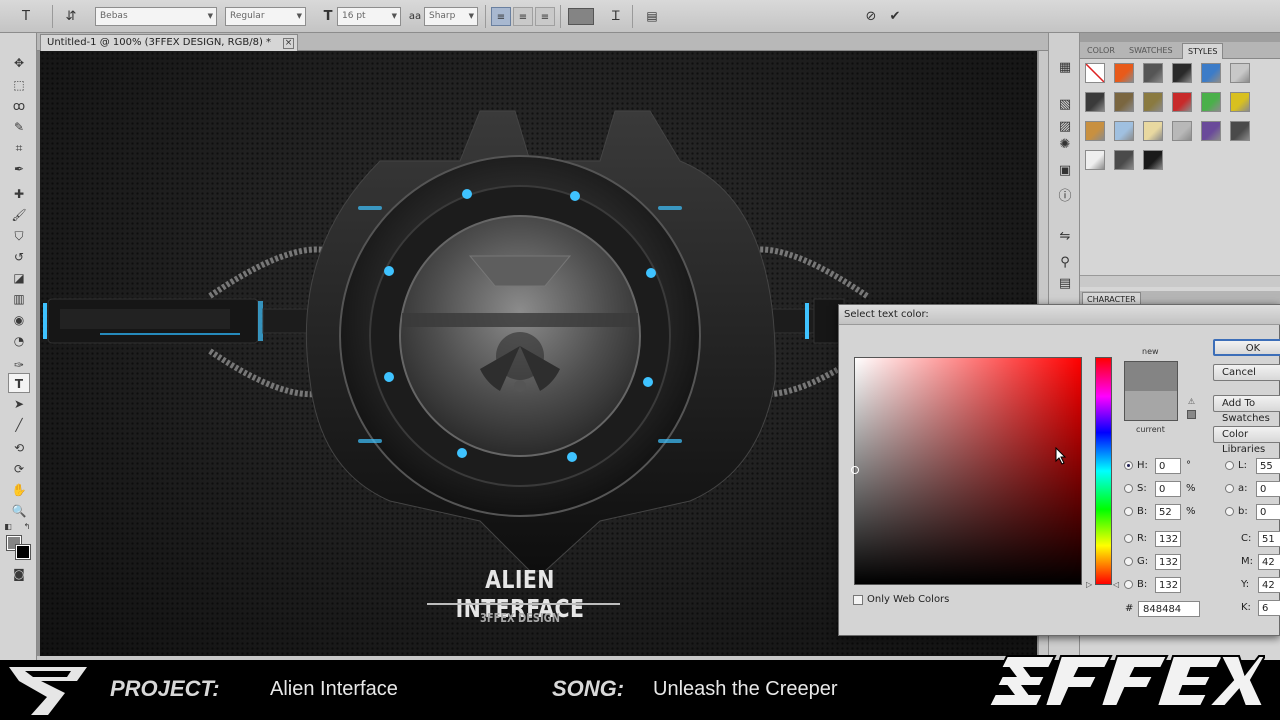  What do you see at coordinates (1268, 489) in the screenshot?
I see `lab-a-field: 0` at bounding box center [1268, 489].